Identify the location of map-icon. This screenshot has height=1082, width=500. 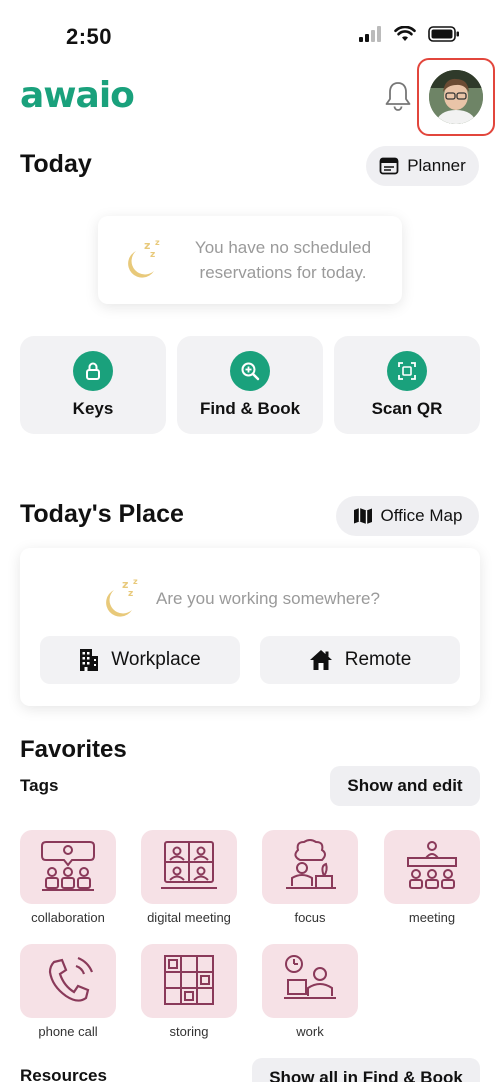
(362, 516).